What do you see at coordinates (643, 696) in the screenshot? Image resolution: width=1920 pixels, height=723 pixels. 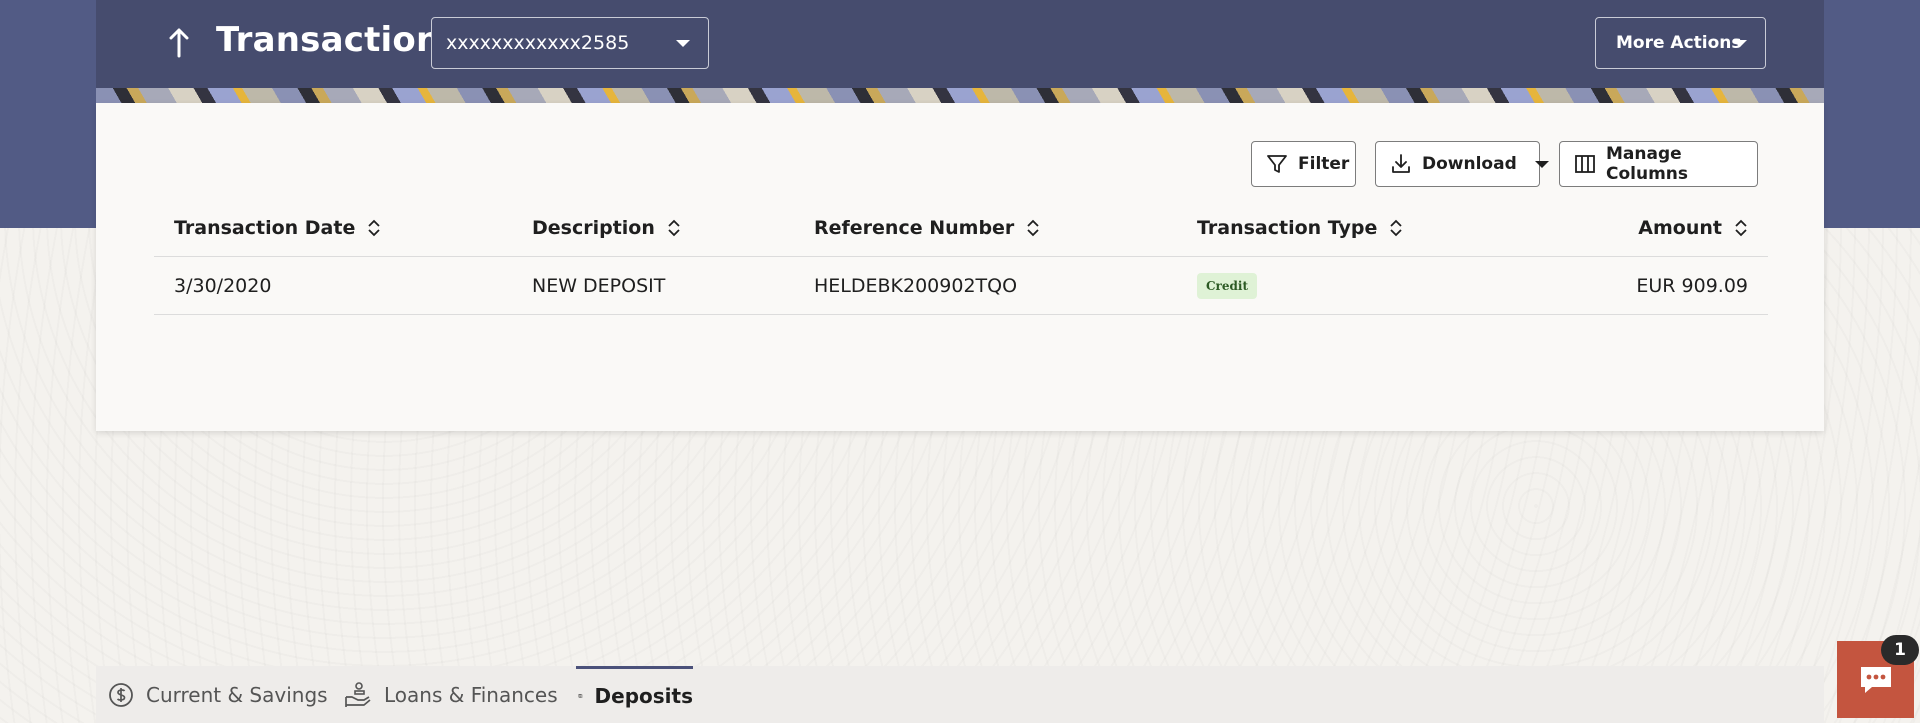 I see `tab-label: Deposits` at bounding box center [643, 696].